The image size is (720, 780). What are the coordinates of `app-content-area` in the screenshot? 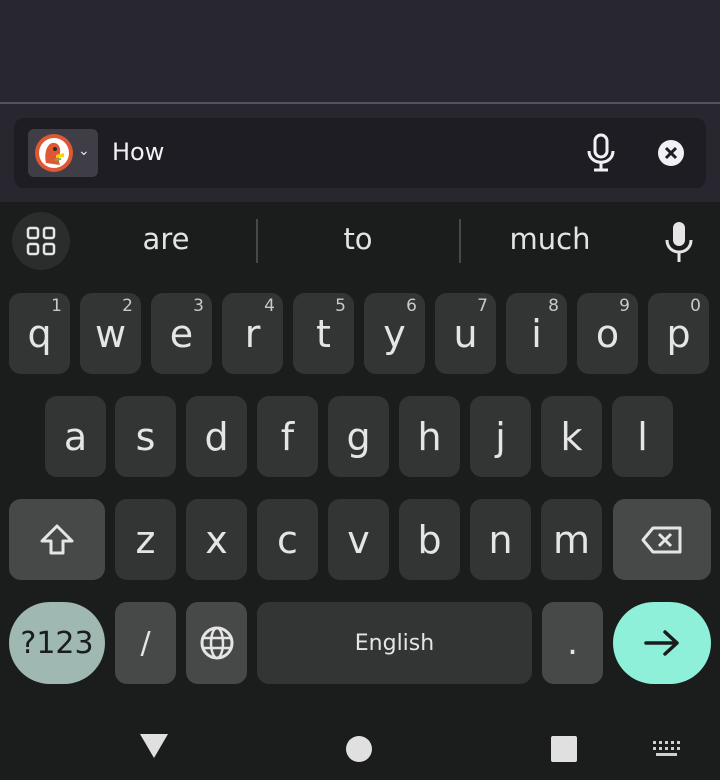 It's located at (360, 51).